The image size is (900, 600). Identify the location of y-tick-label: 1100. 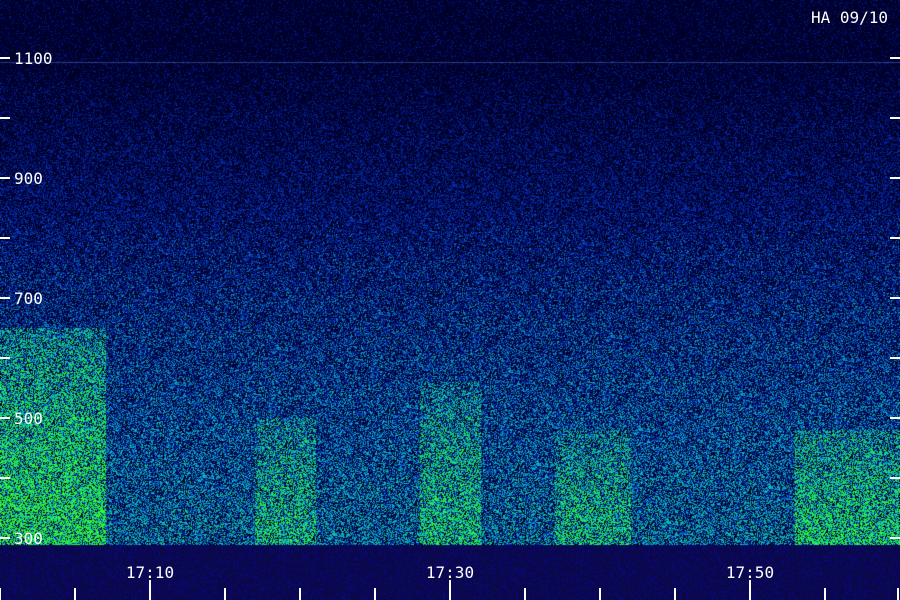
(33, 58).